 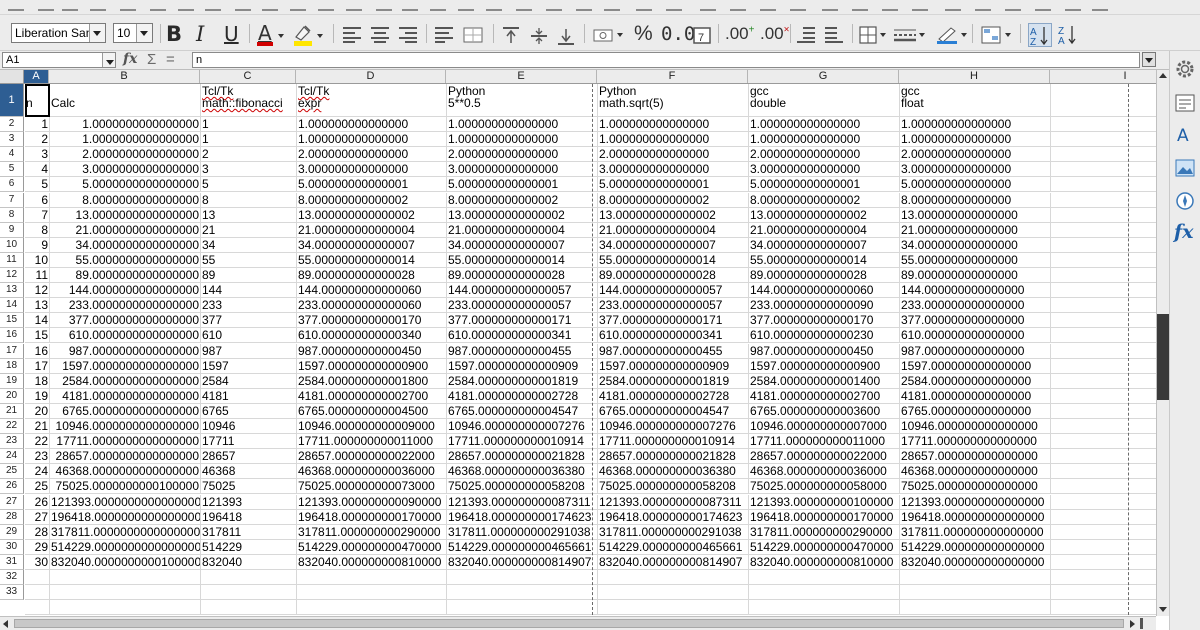 What do you see at coordinates (372, 100) in the screenshot?
I see `header-cell-d: Tcl/Tk expr` at bounding box center [372, 100].